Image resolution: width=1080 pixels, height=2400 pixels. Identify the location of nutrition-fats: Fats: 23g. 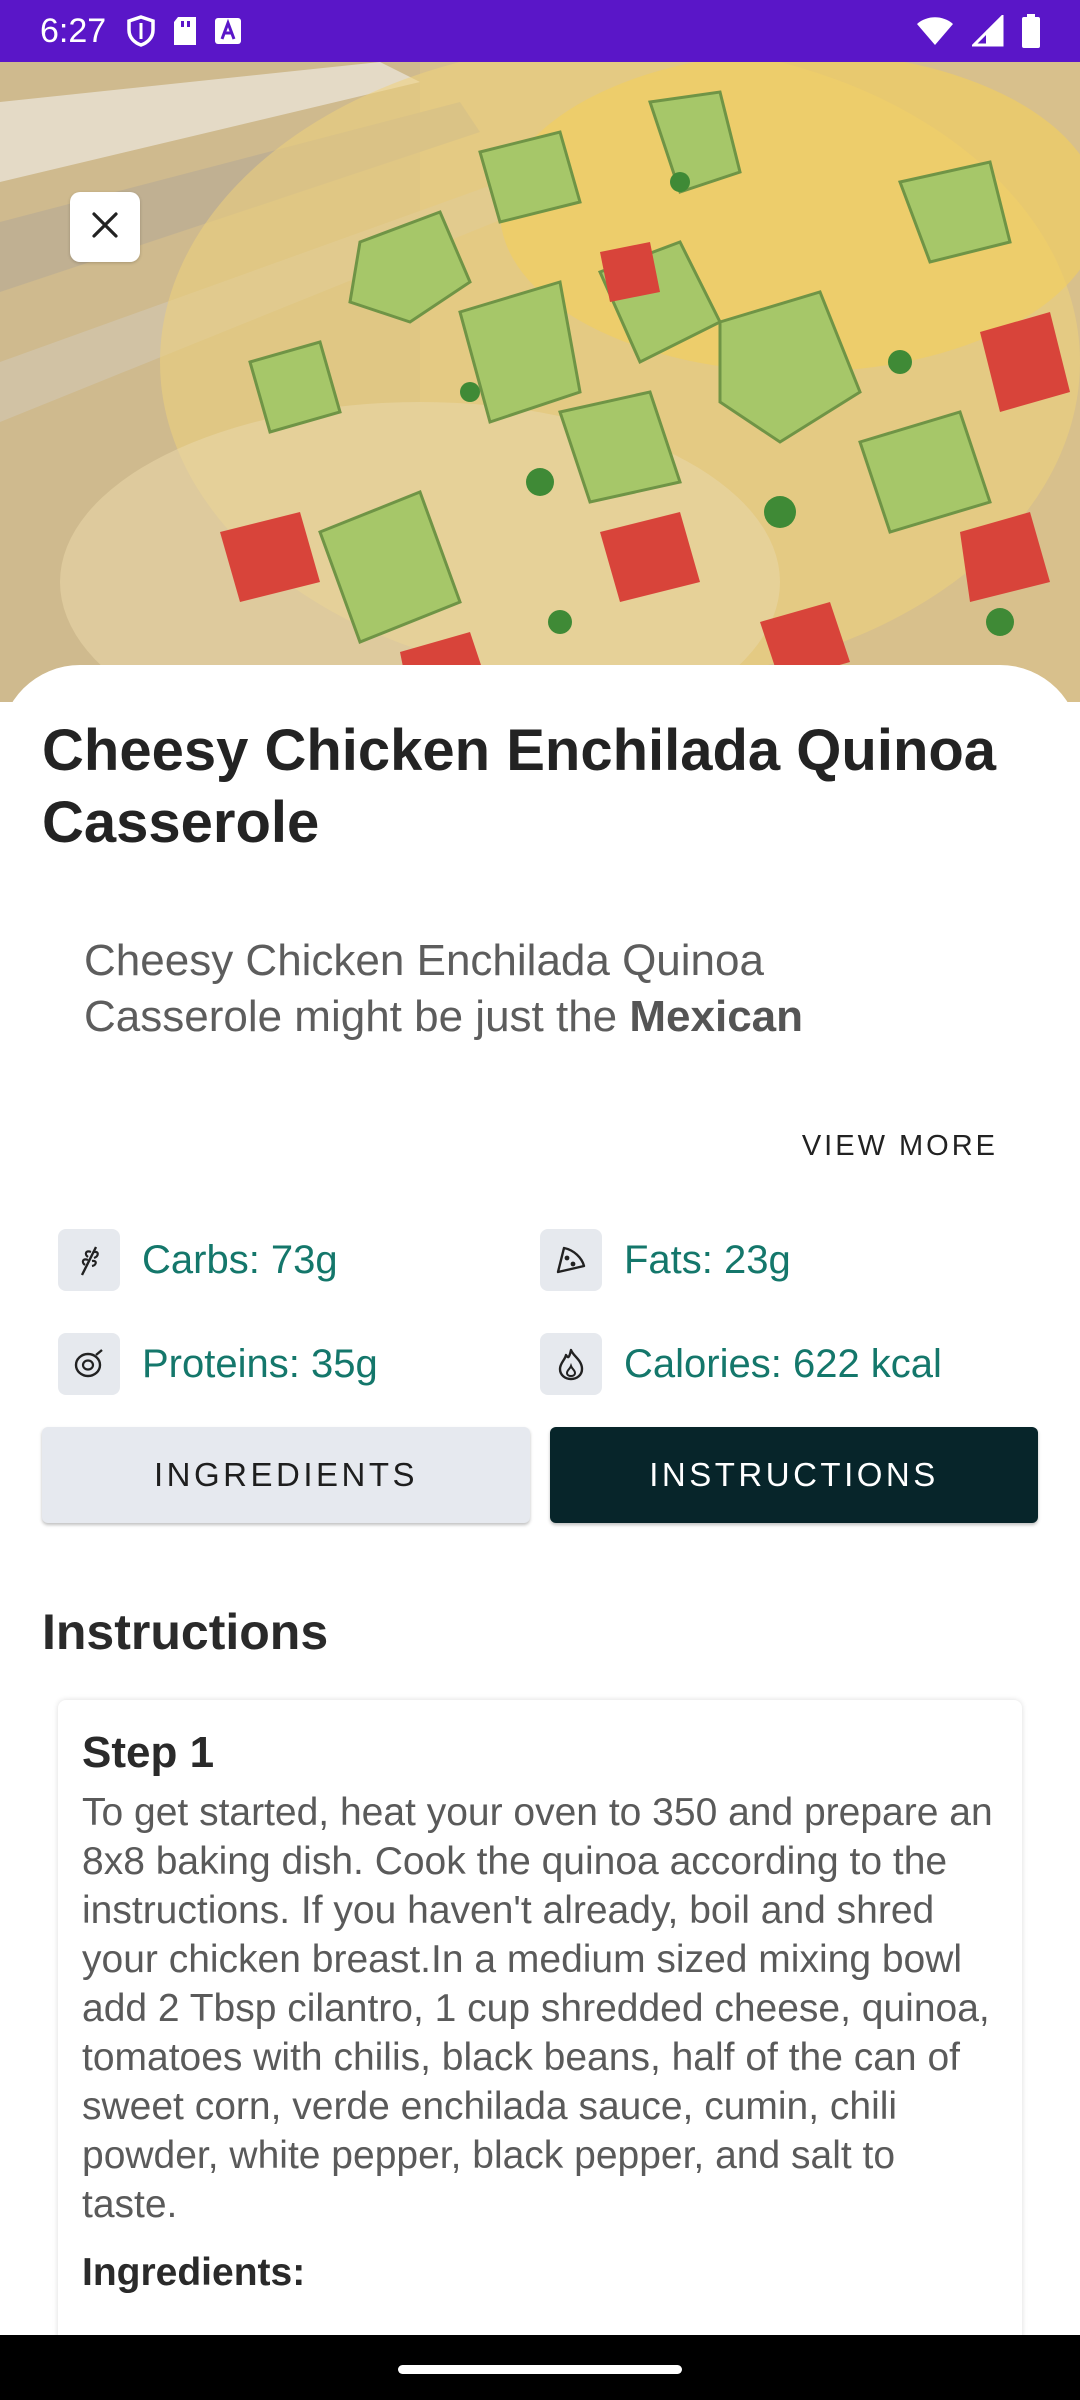
(665, 1260).